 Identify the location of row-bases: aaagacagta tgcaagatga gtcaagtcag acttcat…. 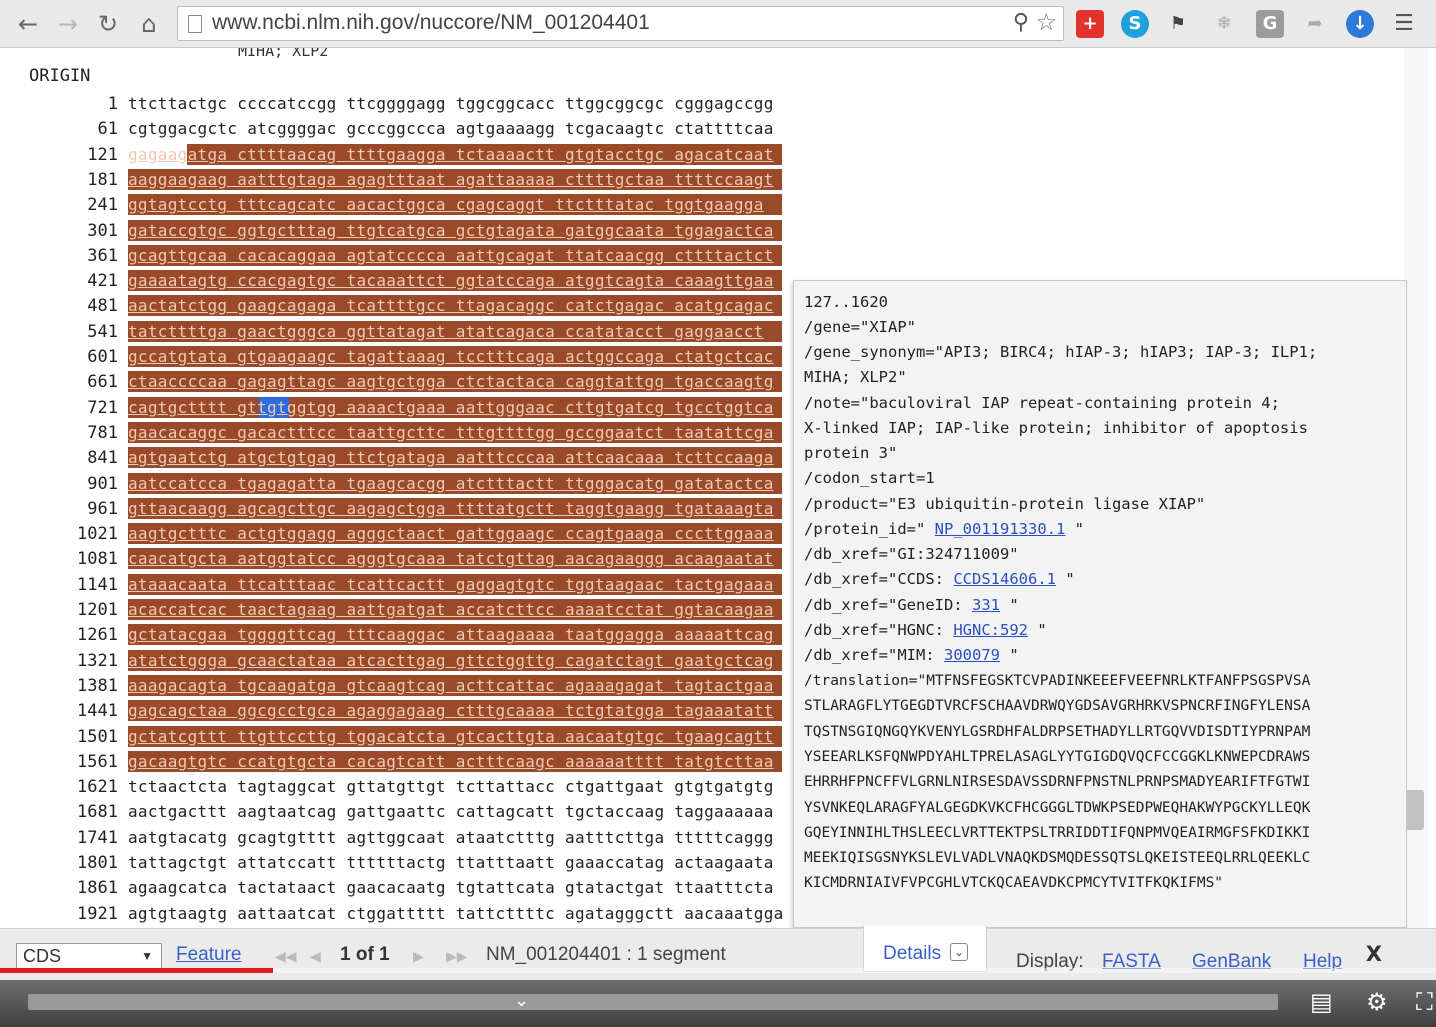
(451, 685).